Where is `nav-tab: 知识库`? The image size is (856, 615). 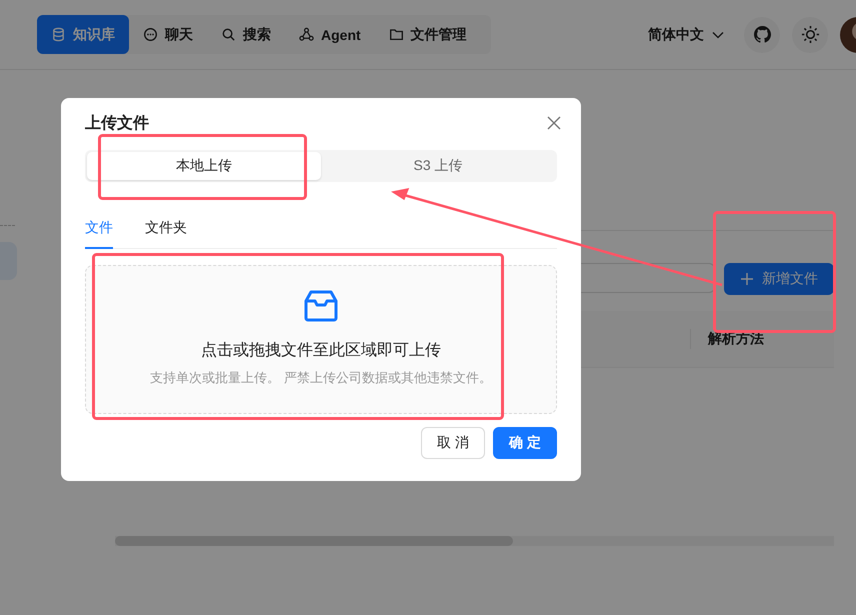 nav-tab: 知识库 is located at coordinates (83, 34).